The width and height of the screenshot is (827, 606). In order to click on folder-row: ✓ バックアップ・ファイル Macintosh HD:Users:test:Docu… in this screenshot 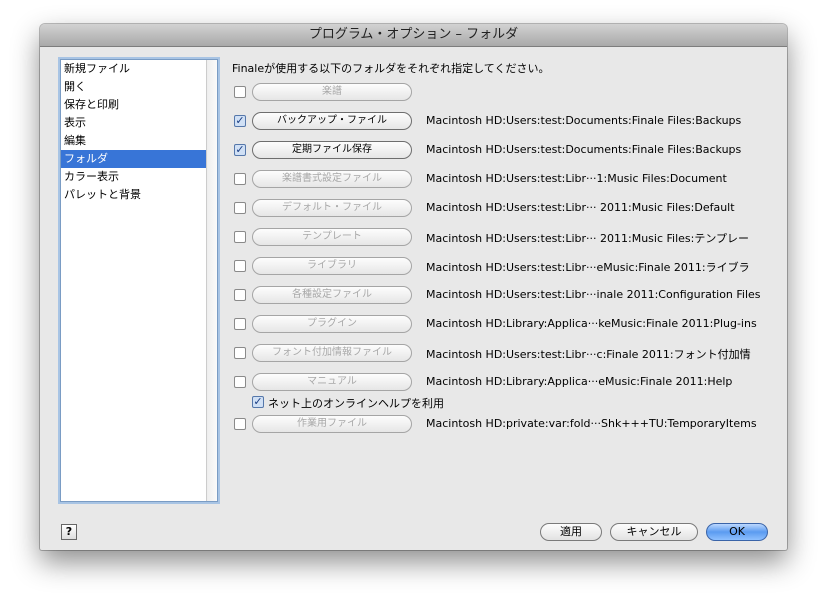, I will do `click(502, 122)`.